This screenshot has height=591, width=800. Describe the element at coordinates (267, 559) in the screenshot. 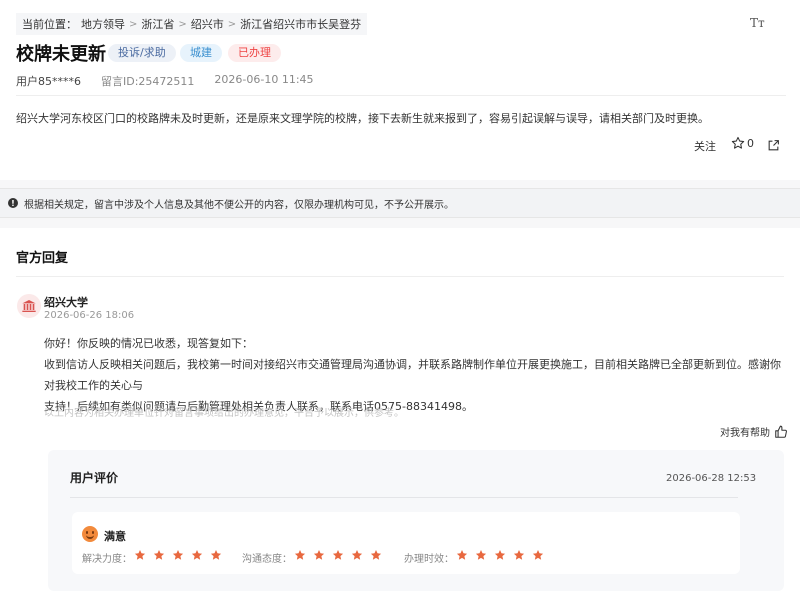

I see `rating-label-communication: 沟通态度：` at that location.